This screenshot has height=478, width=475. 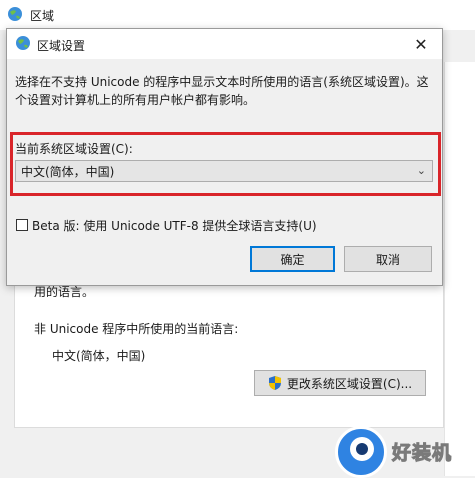 What do you see at coordinates (421, 170) in the screenshot?
I see `chevron-down-icon: ⌄` at bounding box center [421, 170].